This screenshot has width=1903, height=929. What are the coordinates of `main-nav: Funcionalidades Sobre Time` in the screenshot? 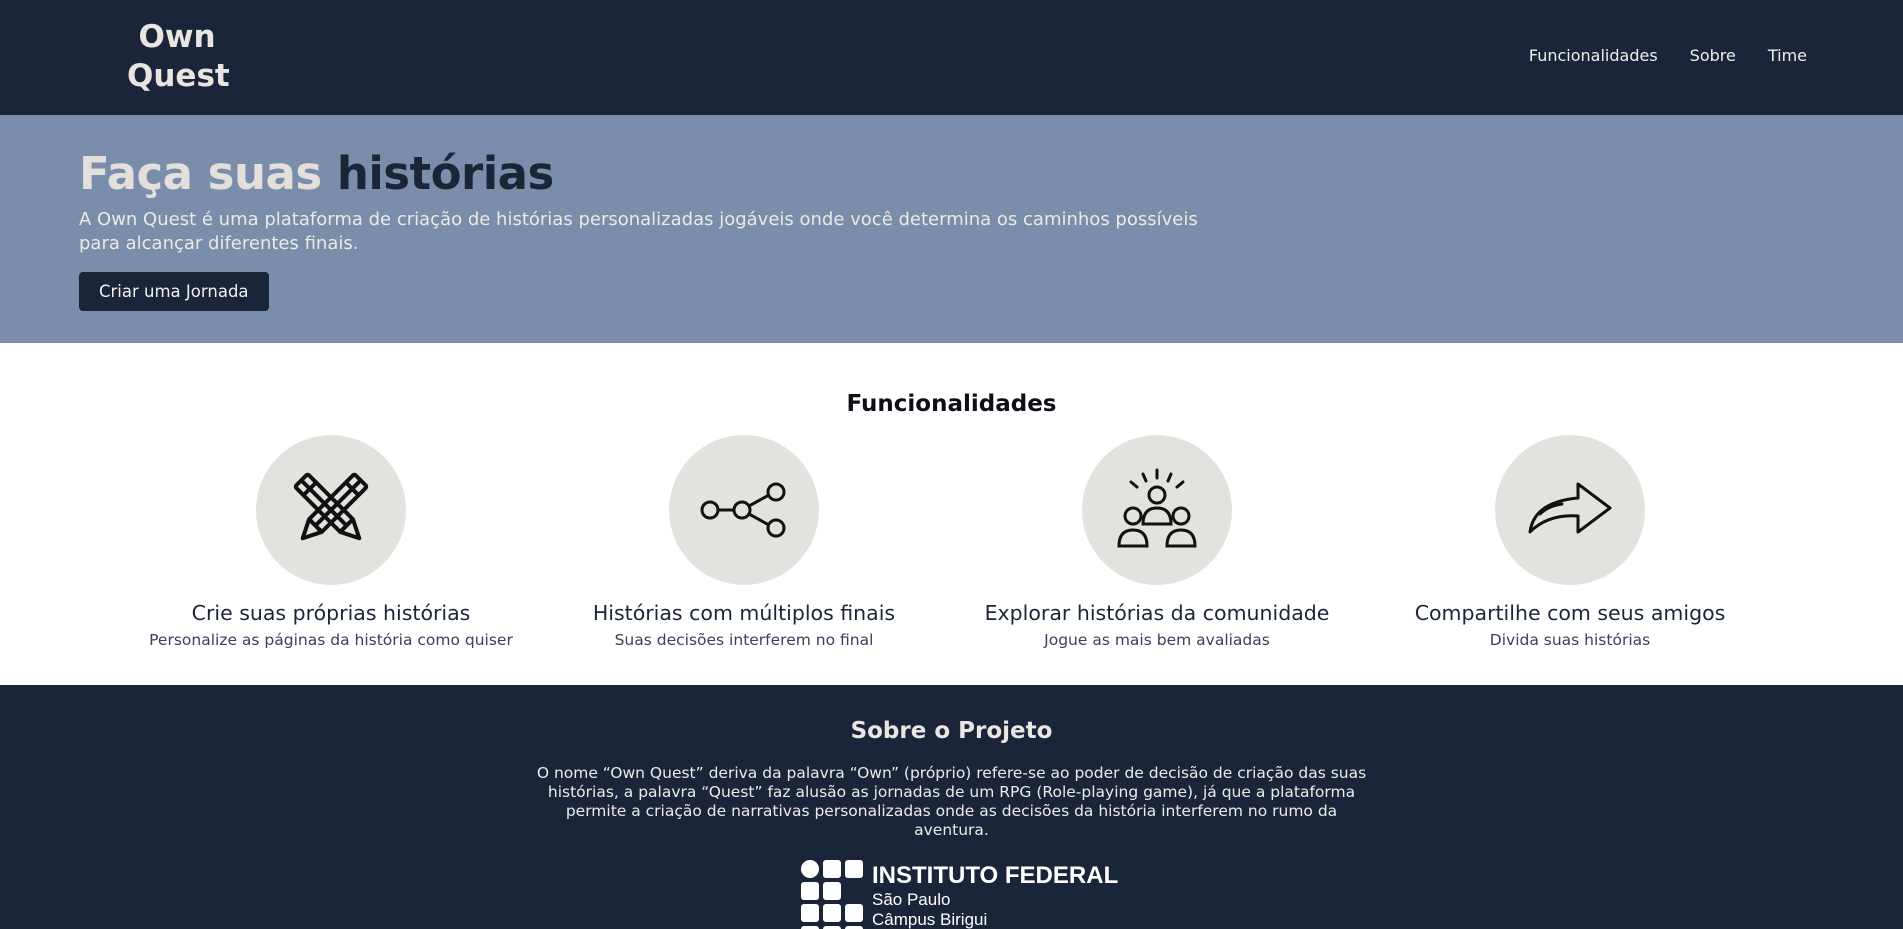 It's located at (1668, 55).